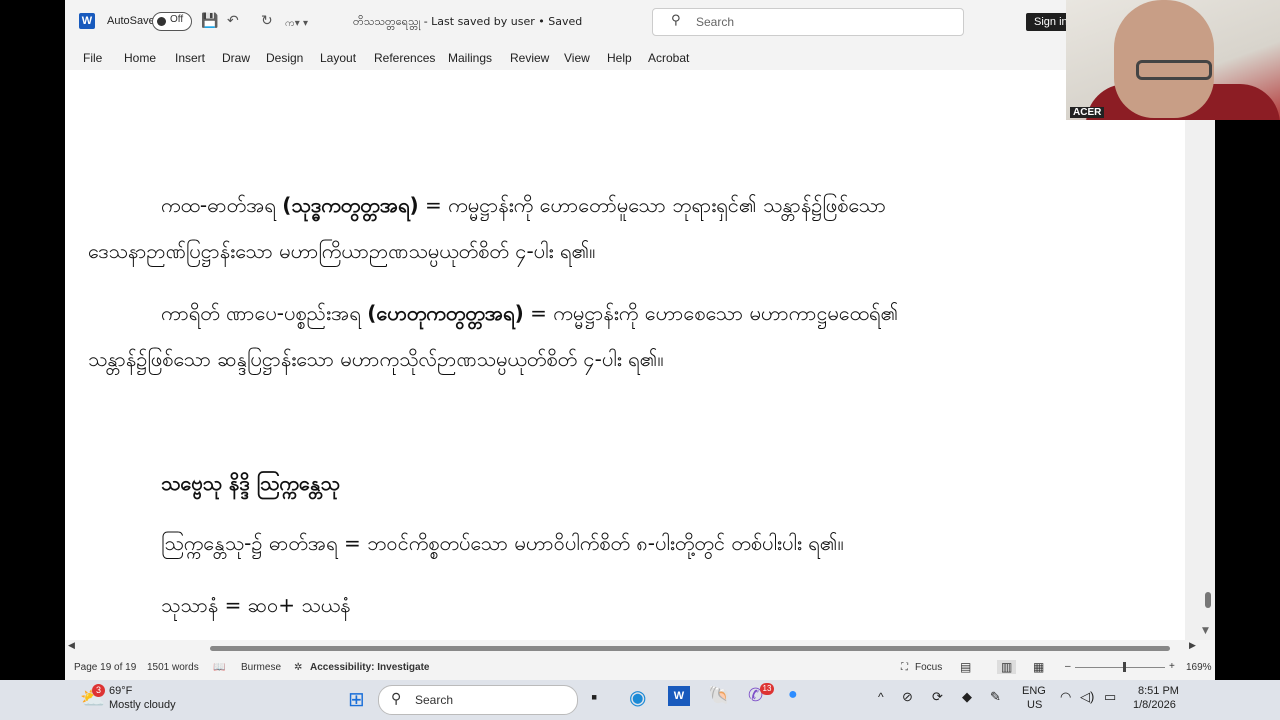 The image size is (1280, 720). I want to click on tab-insert: Insert, so click(190, 58).